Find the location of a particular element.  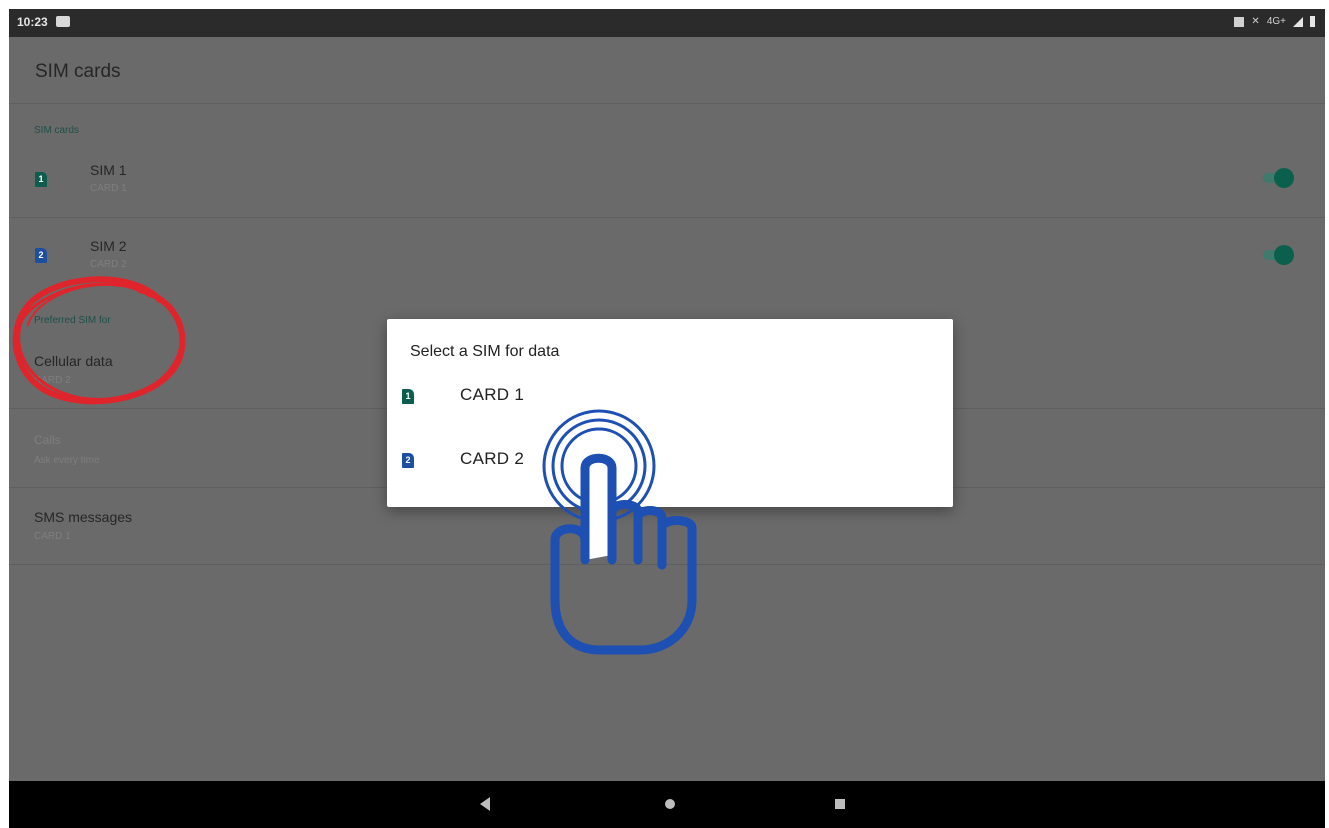

sim-subtitle: CARD 2 is located at coordinates (108, 264).